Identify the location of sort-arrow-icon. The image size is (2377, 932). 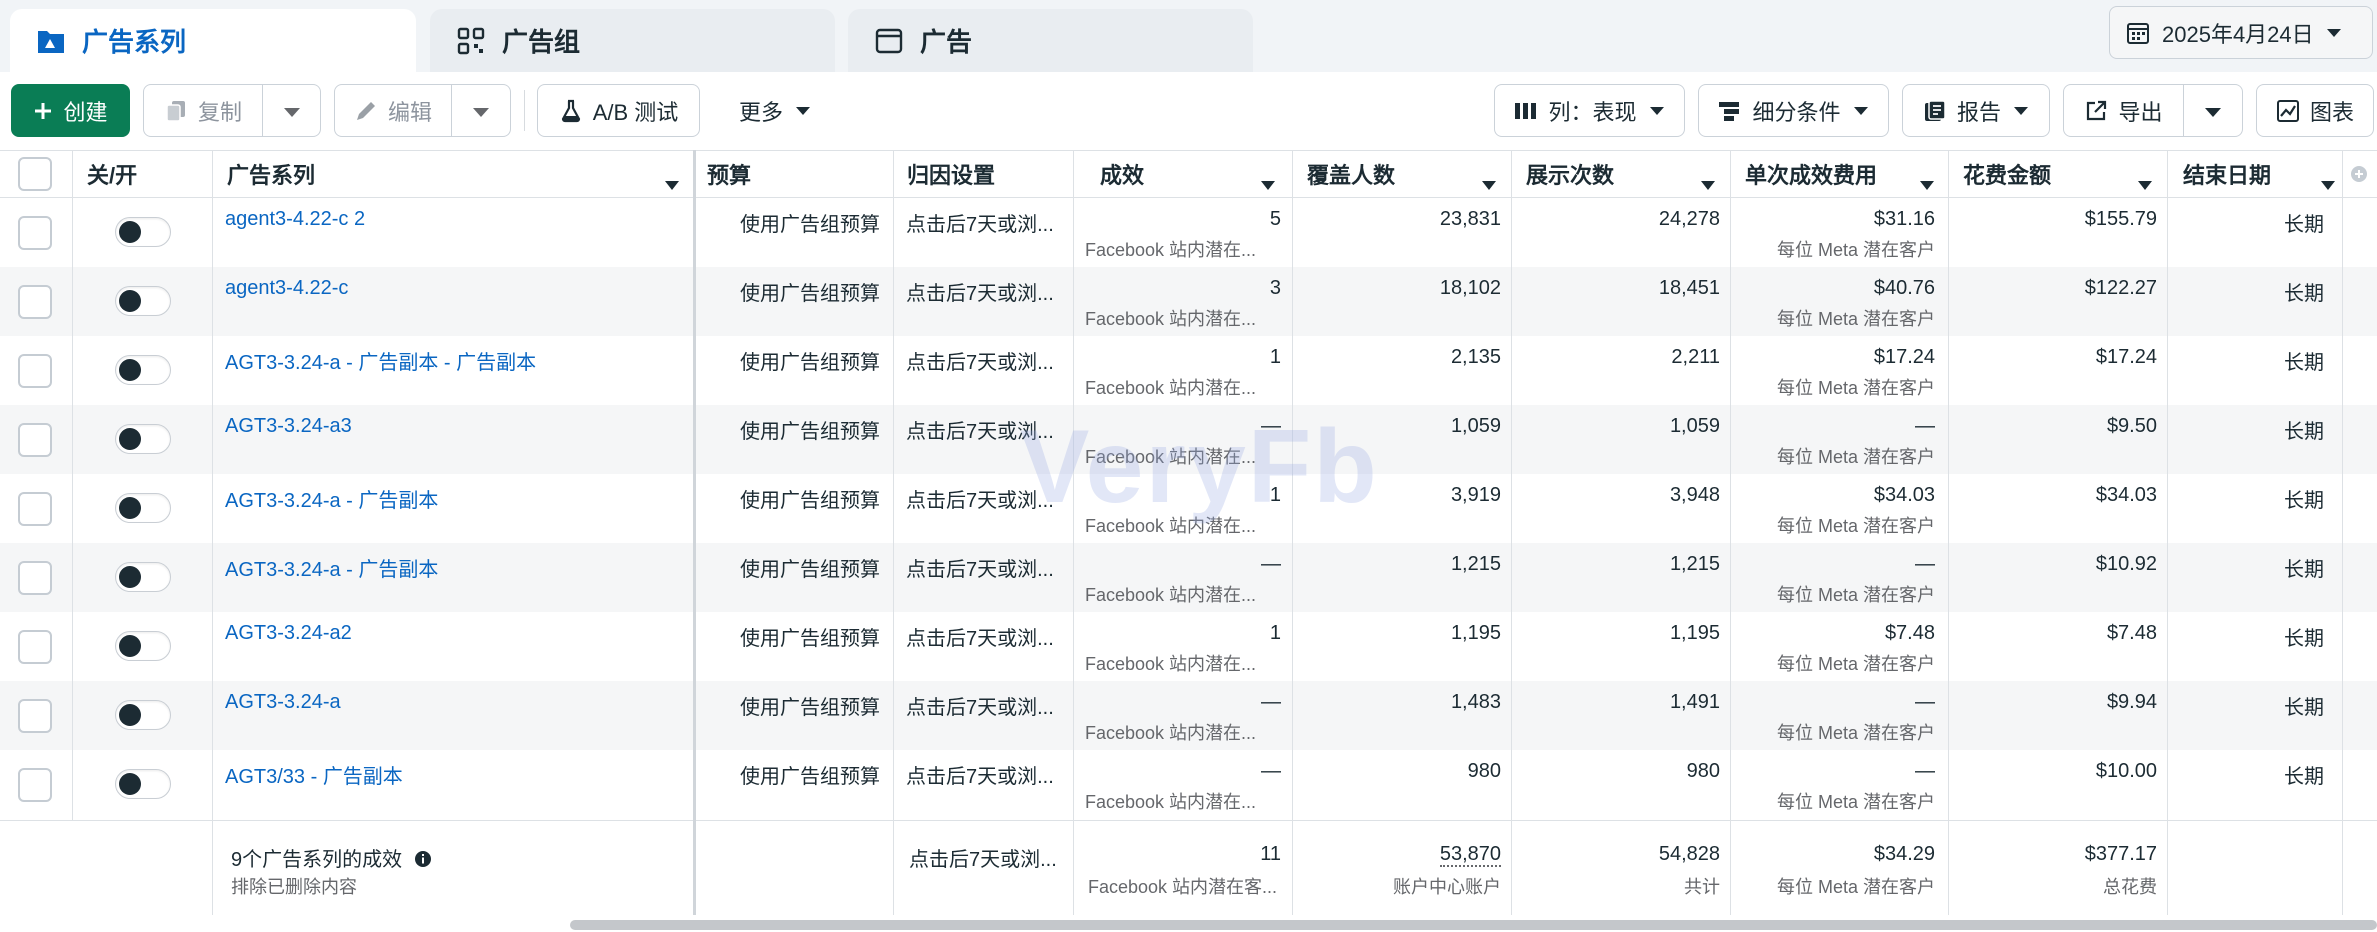
(1268, 183).